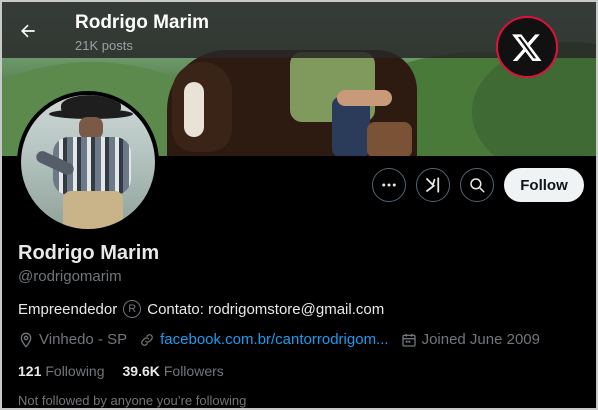 This screenshot has width=598, height=410. Describe the element at coordinates (28, 31) in the screenshot. I see `arrow-left-icon` at that location.